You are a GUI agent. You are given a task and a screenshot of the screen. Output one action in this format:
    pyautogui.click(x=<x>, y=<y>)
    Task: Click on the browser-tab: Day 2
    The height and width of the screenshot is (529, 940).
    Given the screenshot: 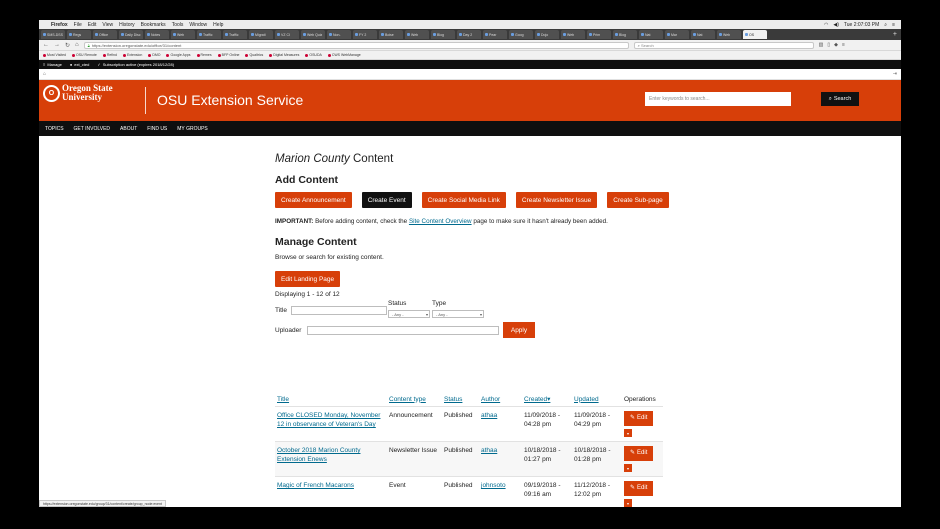 What is the action you would take?
    pyautogui.click(x=469, y=34)
    